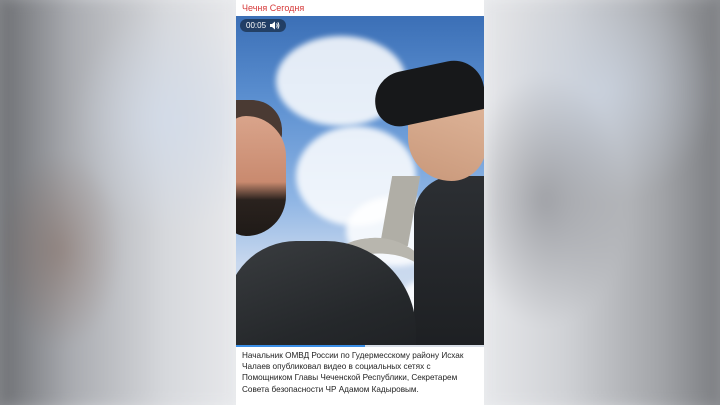 This screenshot has height=405, width=720. What do you see at coordinates (449, 261) in the screenshot?
I see `person-right-jacket` at bounding box center [449, 261].